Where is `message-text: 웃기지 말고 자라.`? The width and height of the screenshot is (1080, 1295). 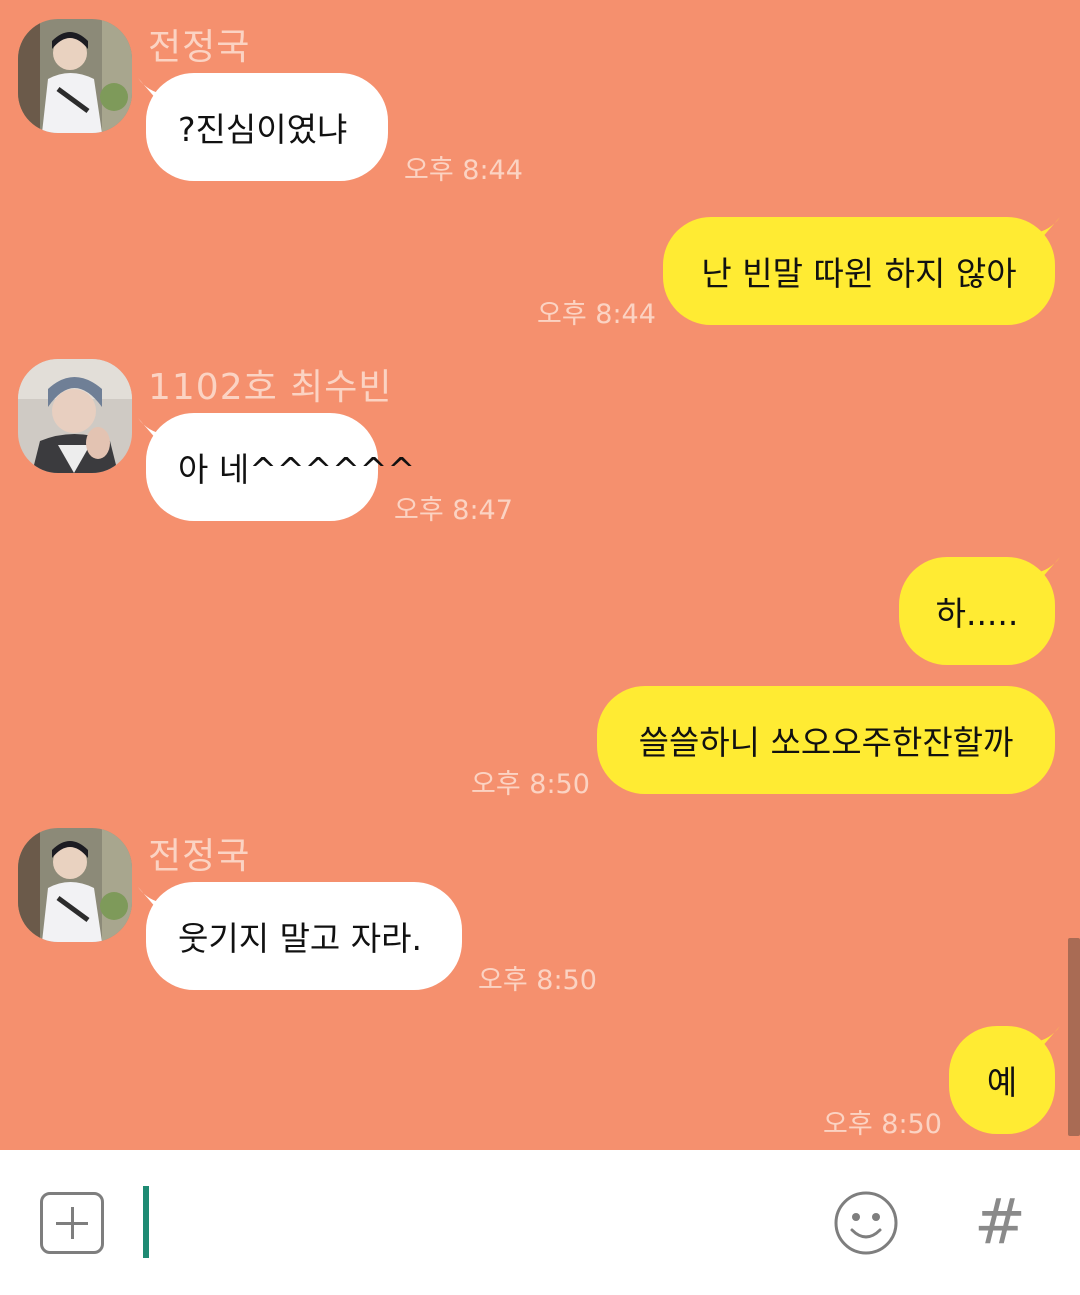
message-text: 웃기지 말고 자라. is located at coordinates (300, 938).